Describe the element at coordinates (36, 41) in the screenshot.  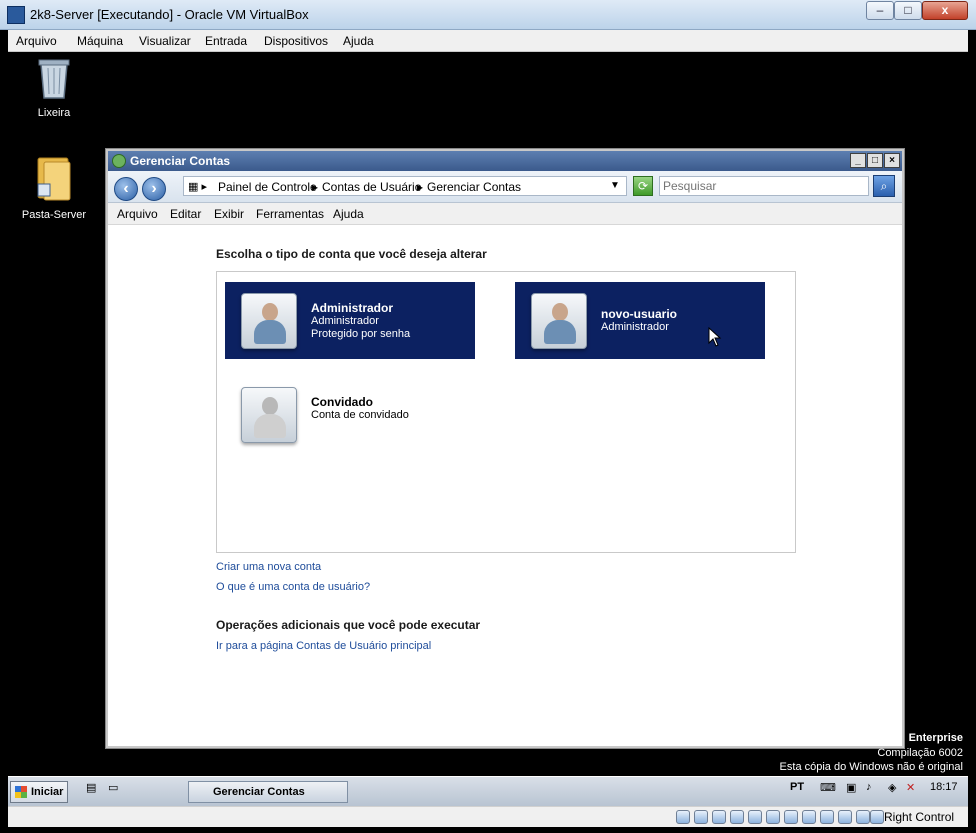
I see `vbox-menu-arquivo: Arquivo` at that location.